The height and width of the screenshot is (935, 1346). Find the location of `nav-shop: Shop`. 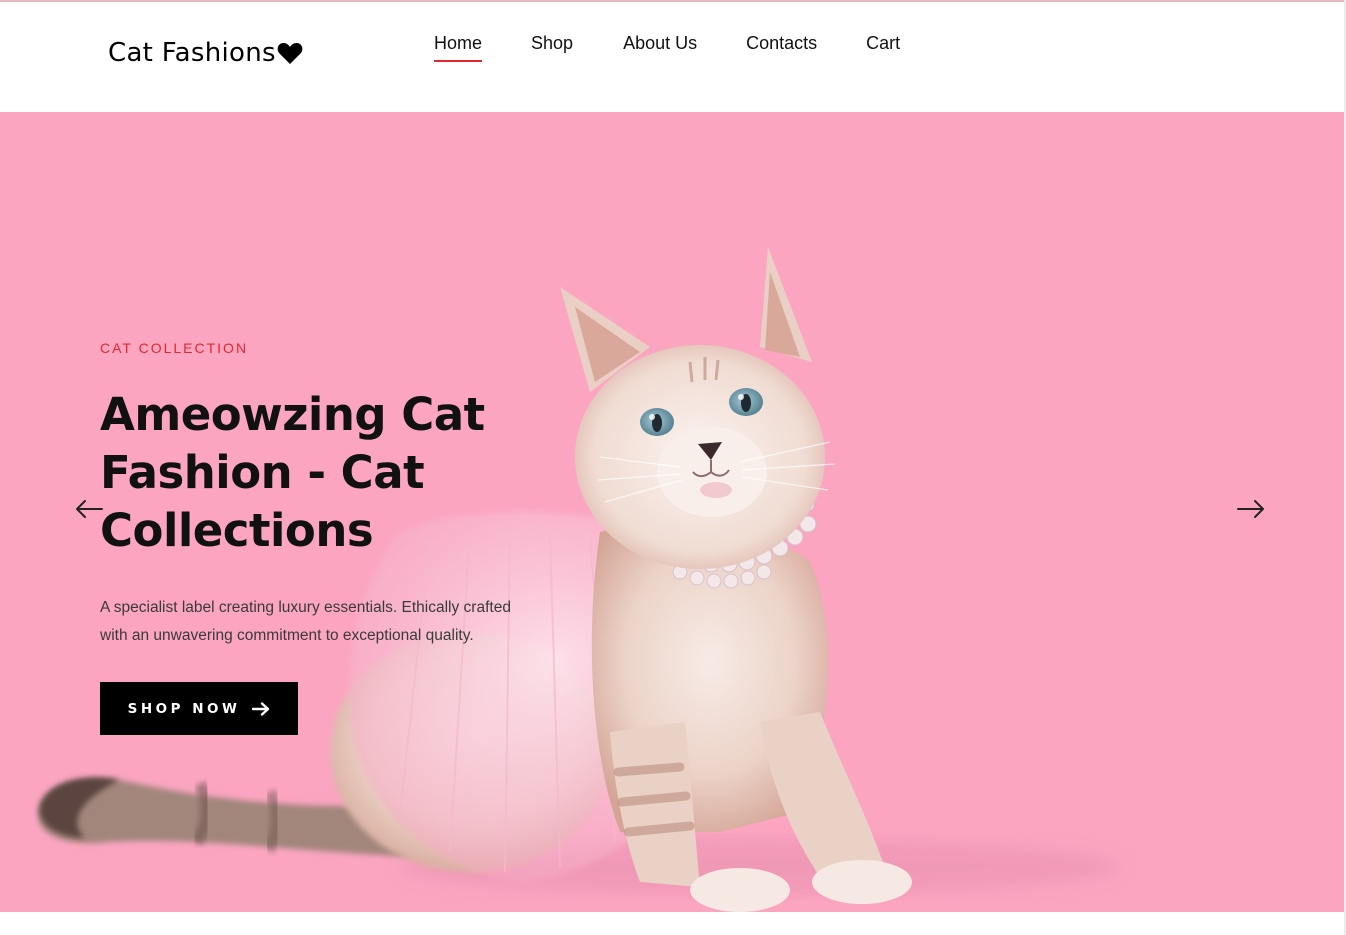

nav-shop: Shop is located at coordinates (552, 47).